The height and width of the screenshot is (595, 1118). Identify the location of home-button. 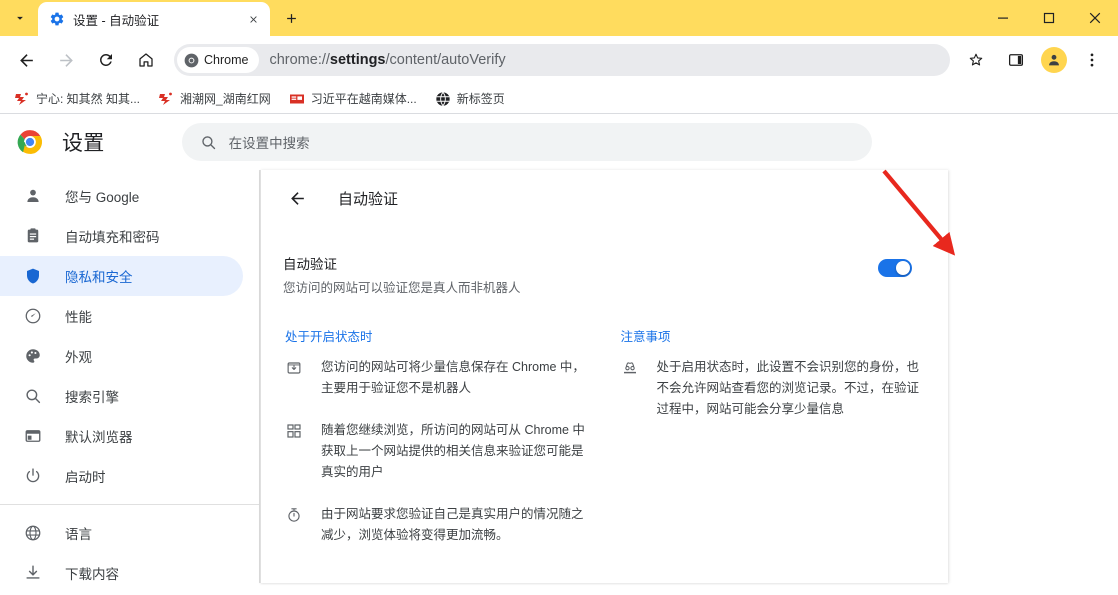
(146, 60).